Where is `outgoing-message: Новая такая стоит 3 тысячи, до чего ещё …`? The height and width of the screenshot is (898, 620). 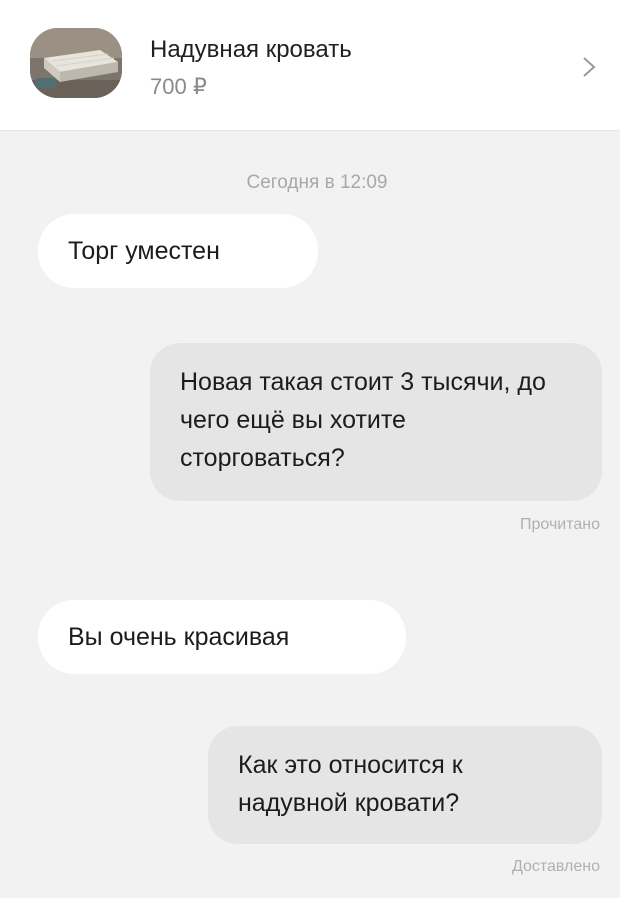 outgoing-message: Новая такая стоит 3 тысячи, до чего ещё … is located at coordinates (376, 422).